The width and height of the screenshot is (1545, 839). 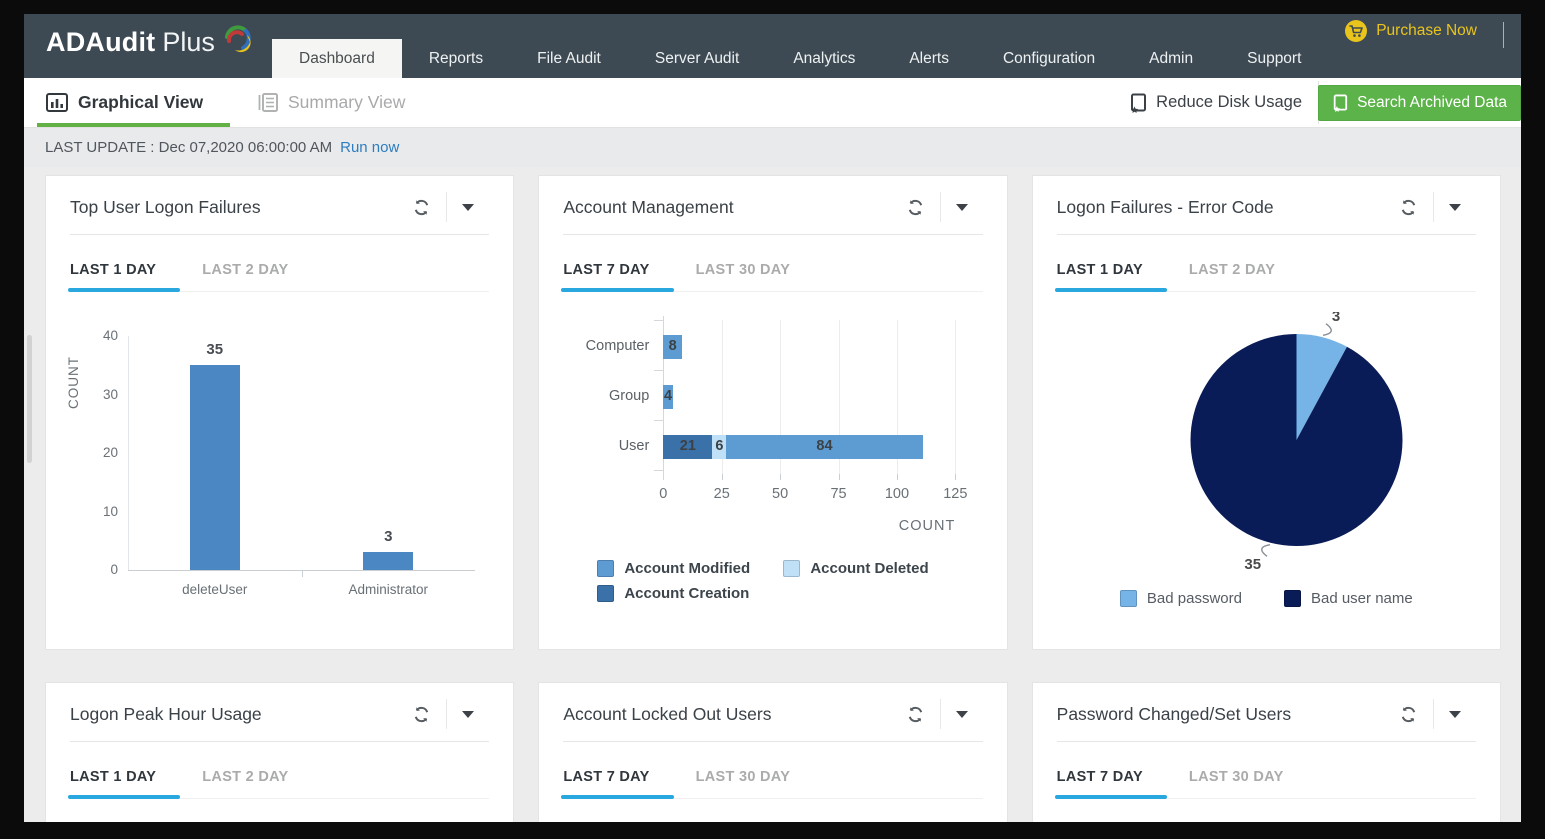 I want to click on bar-chart-top-user-logon-failures: 0 10 20 30 40 COUNT 35 deleteUser 3 Administrator, so click(x=277, y=463).